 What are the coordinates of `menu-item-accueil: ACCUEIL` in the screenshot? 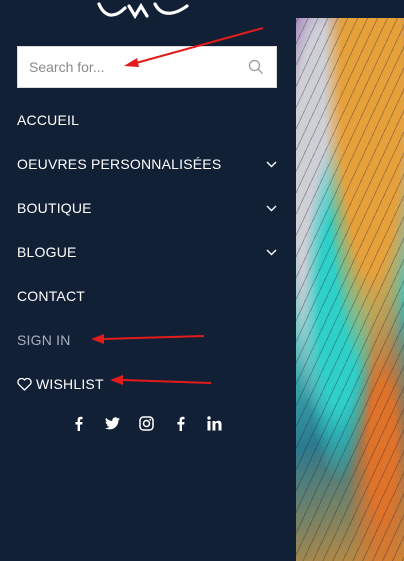 It's located at (147, 120).